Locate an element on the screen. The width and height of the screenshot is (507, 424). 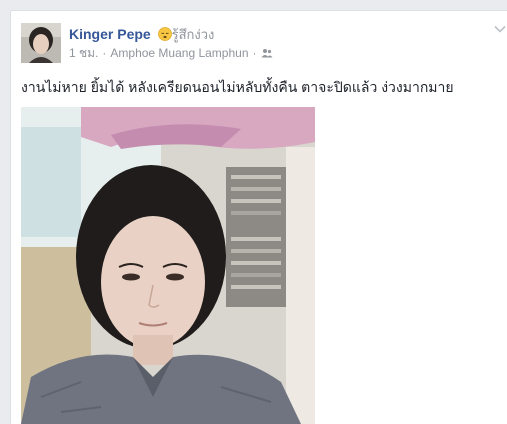
author-avatar is located at coordinates (41, 43).